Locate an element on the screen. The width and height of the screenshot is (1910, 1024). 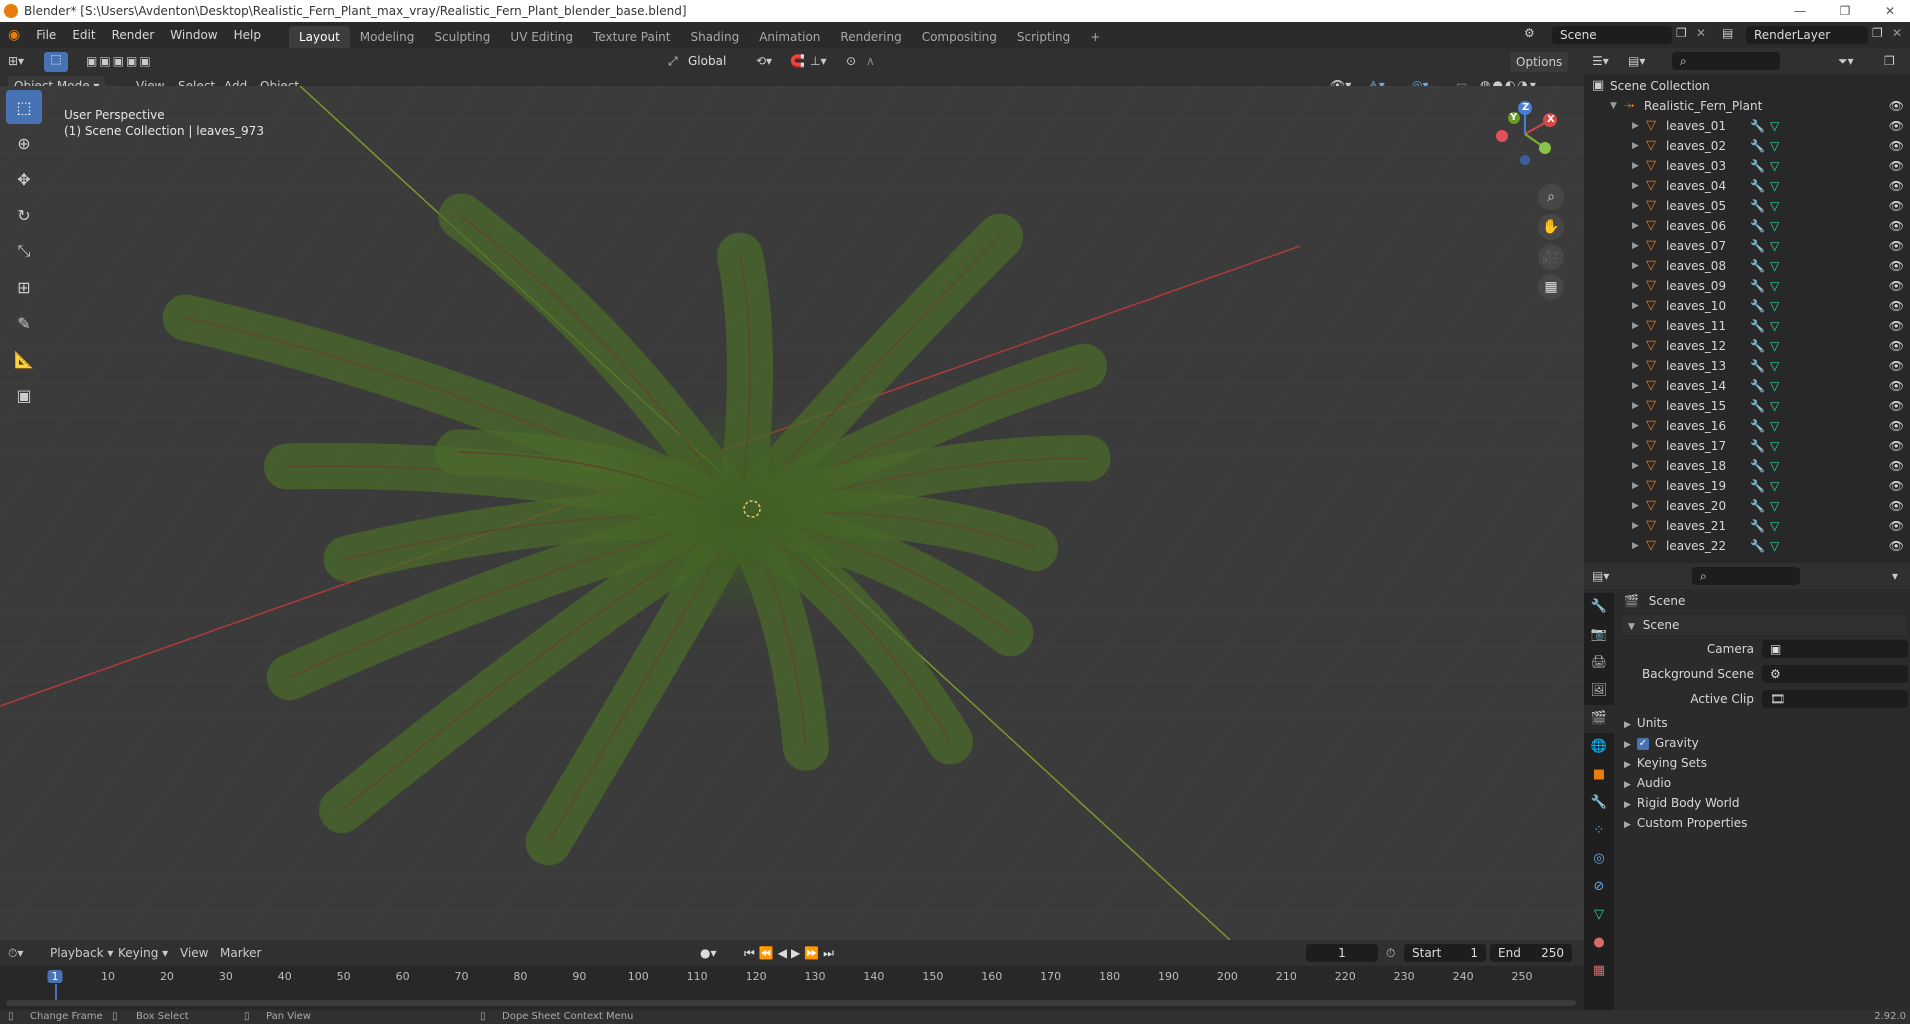
perspective-toggle-icon: ▦ is located at coordinates (1551, 287).